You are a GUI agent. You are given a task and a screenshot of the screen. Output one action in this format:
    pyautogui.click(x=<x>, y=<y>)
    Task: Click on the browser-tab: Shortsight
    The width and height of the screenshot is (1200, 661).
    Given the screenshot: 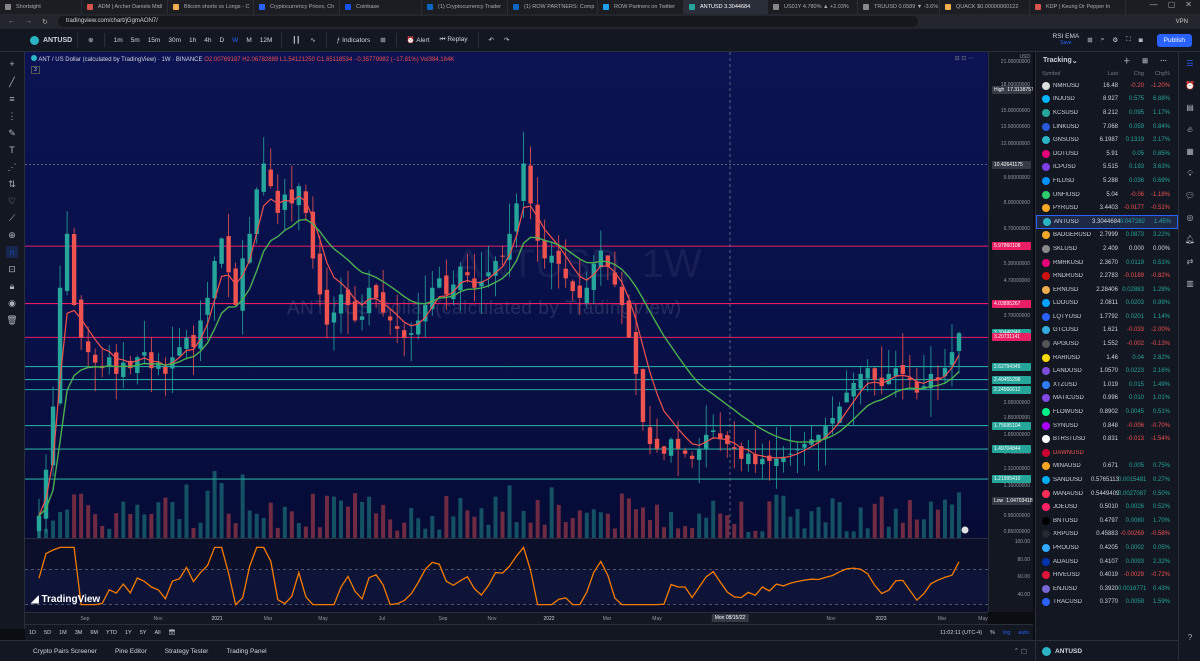 What is the action you would take?
    pyautogui.click(x=41, y=7)
    